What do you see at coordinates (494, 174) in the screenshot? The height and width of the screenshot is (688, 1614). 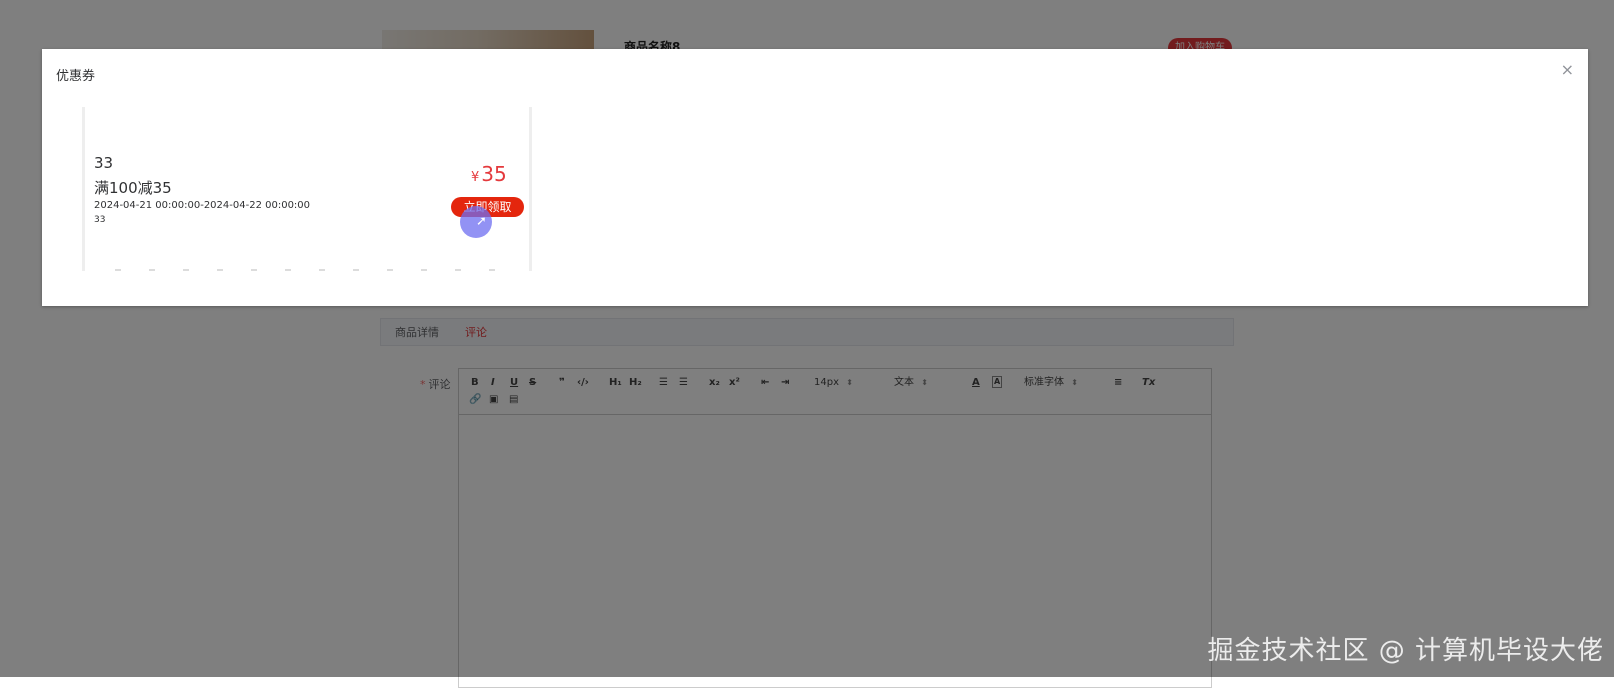 I see `coupon-amount-value: 35` at bounding box center [494, 174].